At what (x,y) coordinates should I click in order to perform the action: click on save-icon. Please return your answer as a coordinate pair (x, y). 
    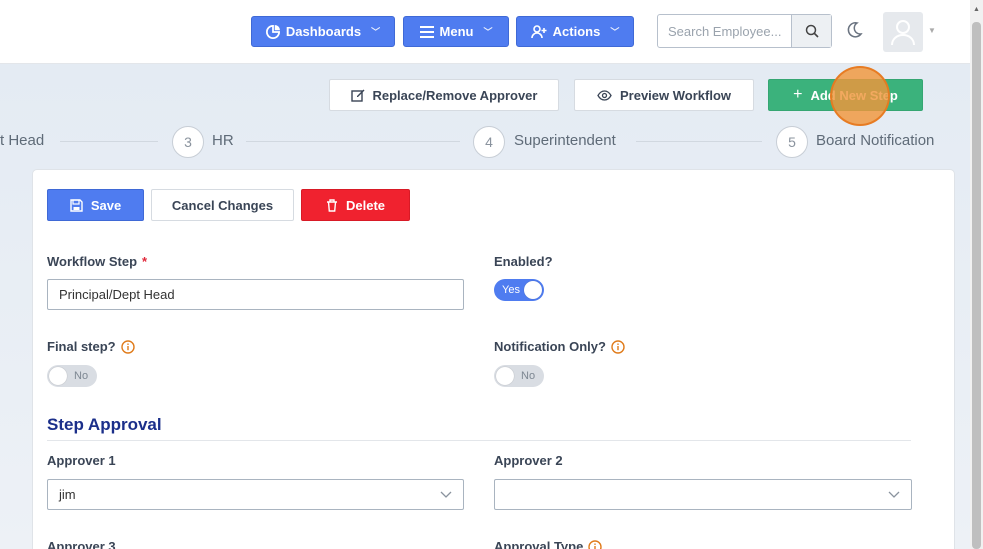
    Looking at the image, I should click on (76, 205).